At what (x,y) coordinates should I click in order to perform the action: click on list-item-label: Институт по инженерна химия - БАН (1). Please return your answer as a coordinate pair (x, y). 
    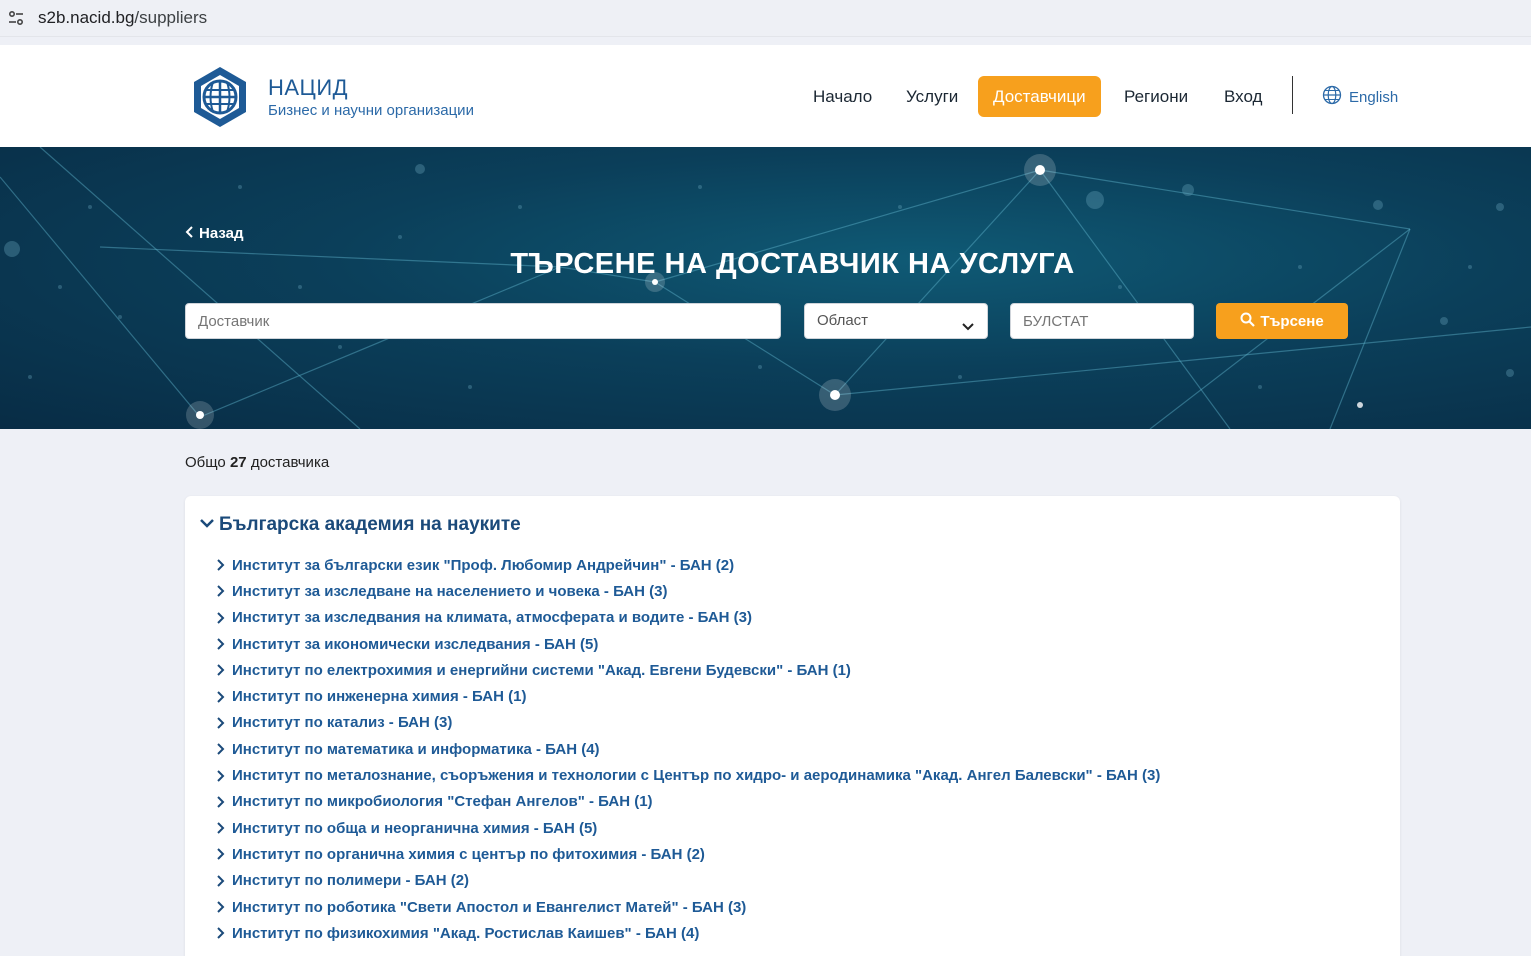
    Looking at the image, I should click on (379, 697).